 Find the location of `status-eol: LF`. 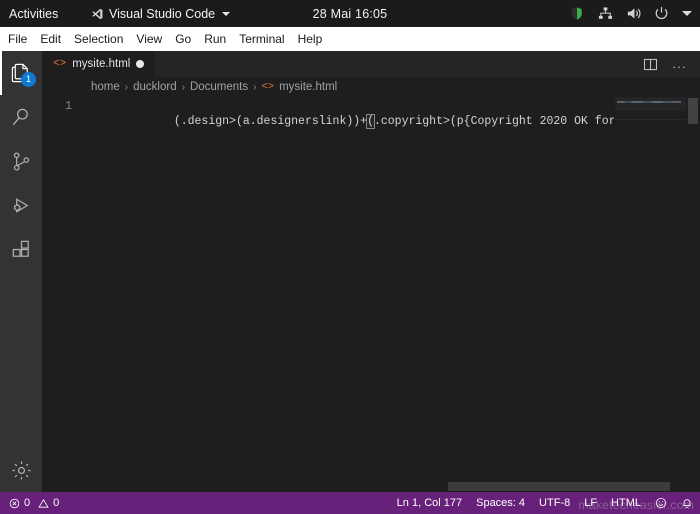

status-eol: LF is located at coordinates (590, 503).